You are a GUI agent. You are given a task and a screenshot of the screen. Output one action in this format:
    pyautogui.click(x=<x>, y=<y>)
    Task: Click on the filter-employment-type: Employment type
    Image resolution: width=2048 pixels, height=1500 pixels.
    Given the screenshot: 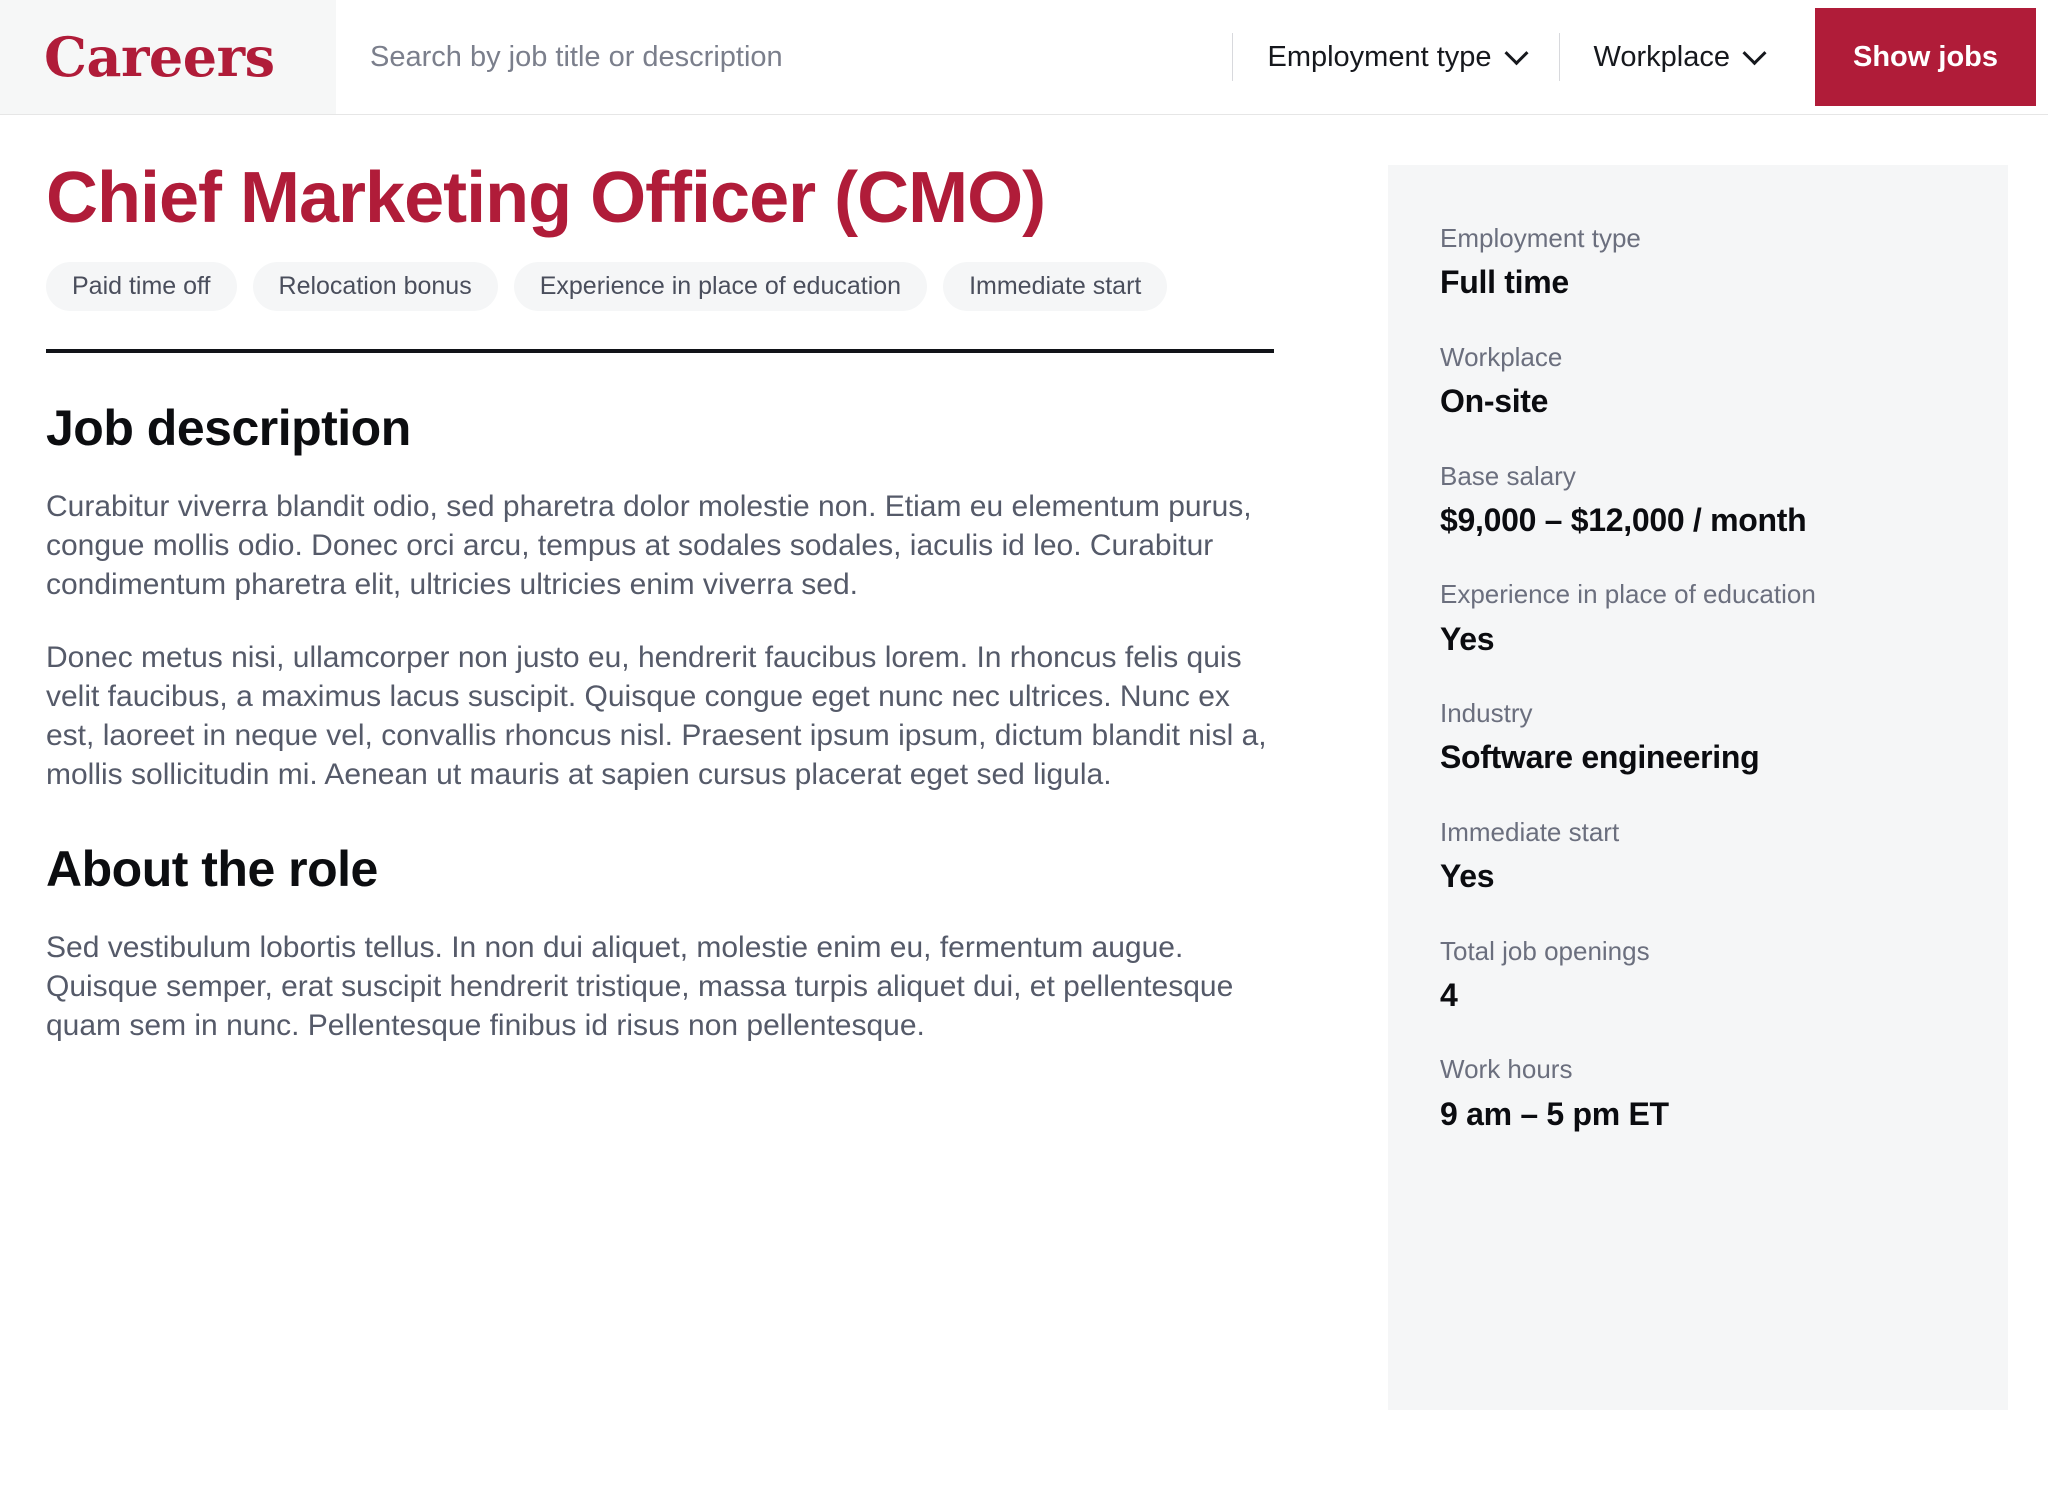 What is the action you would take?
    pyautogui.click(x=1395, y=57)
    